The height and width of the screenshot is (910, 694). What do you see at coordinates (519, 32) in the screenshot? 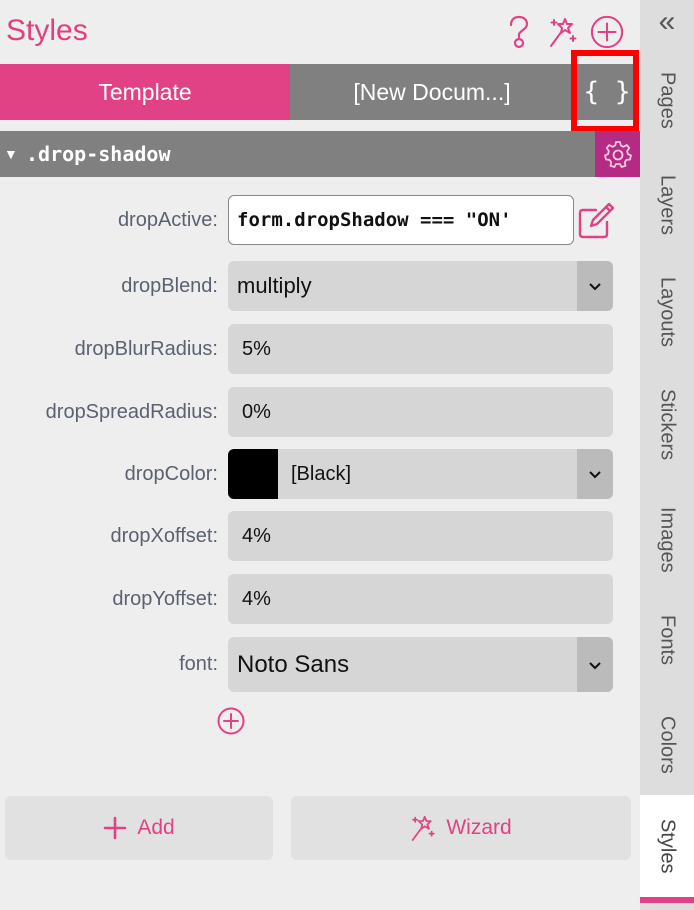
I see `help-icon` at bounding box center [519, 32].